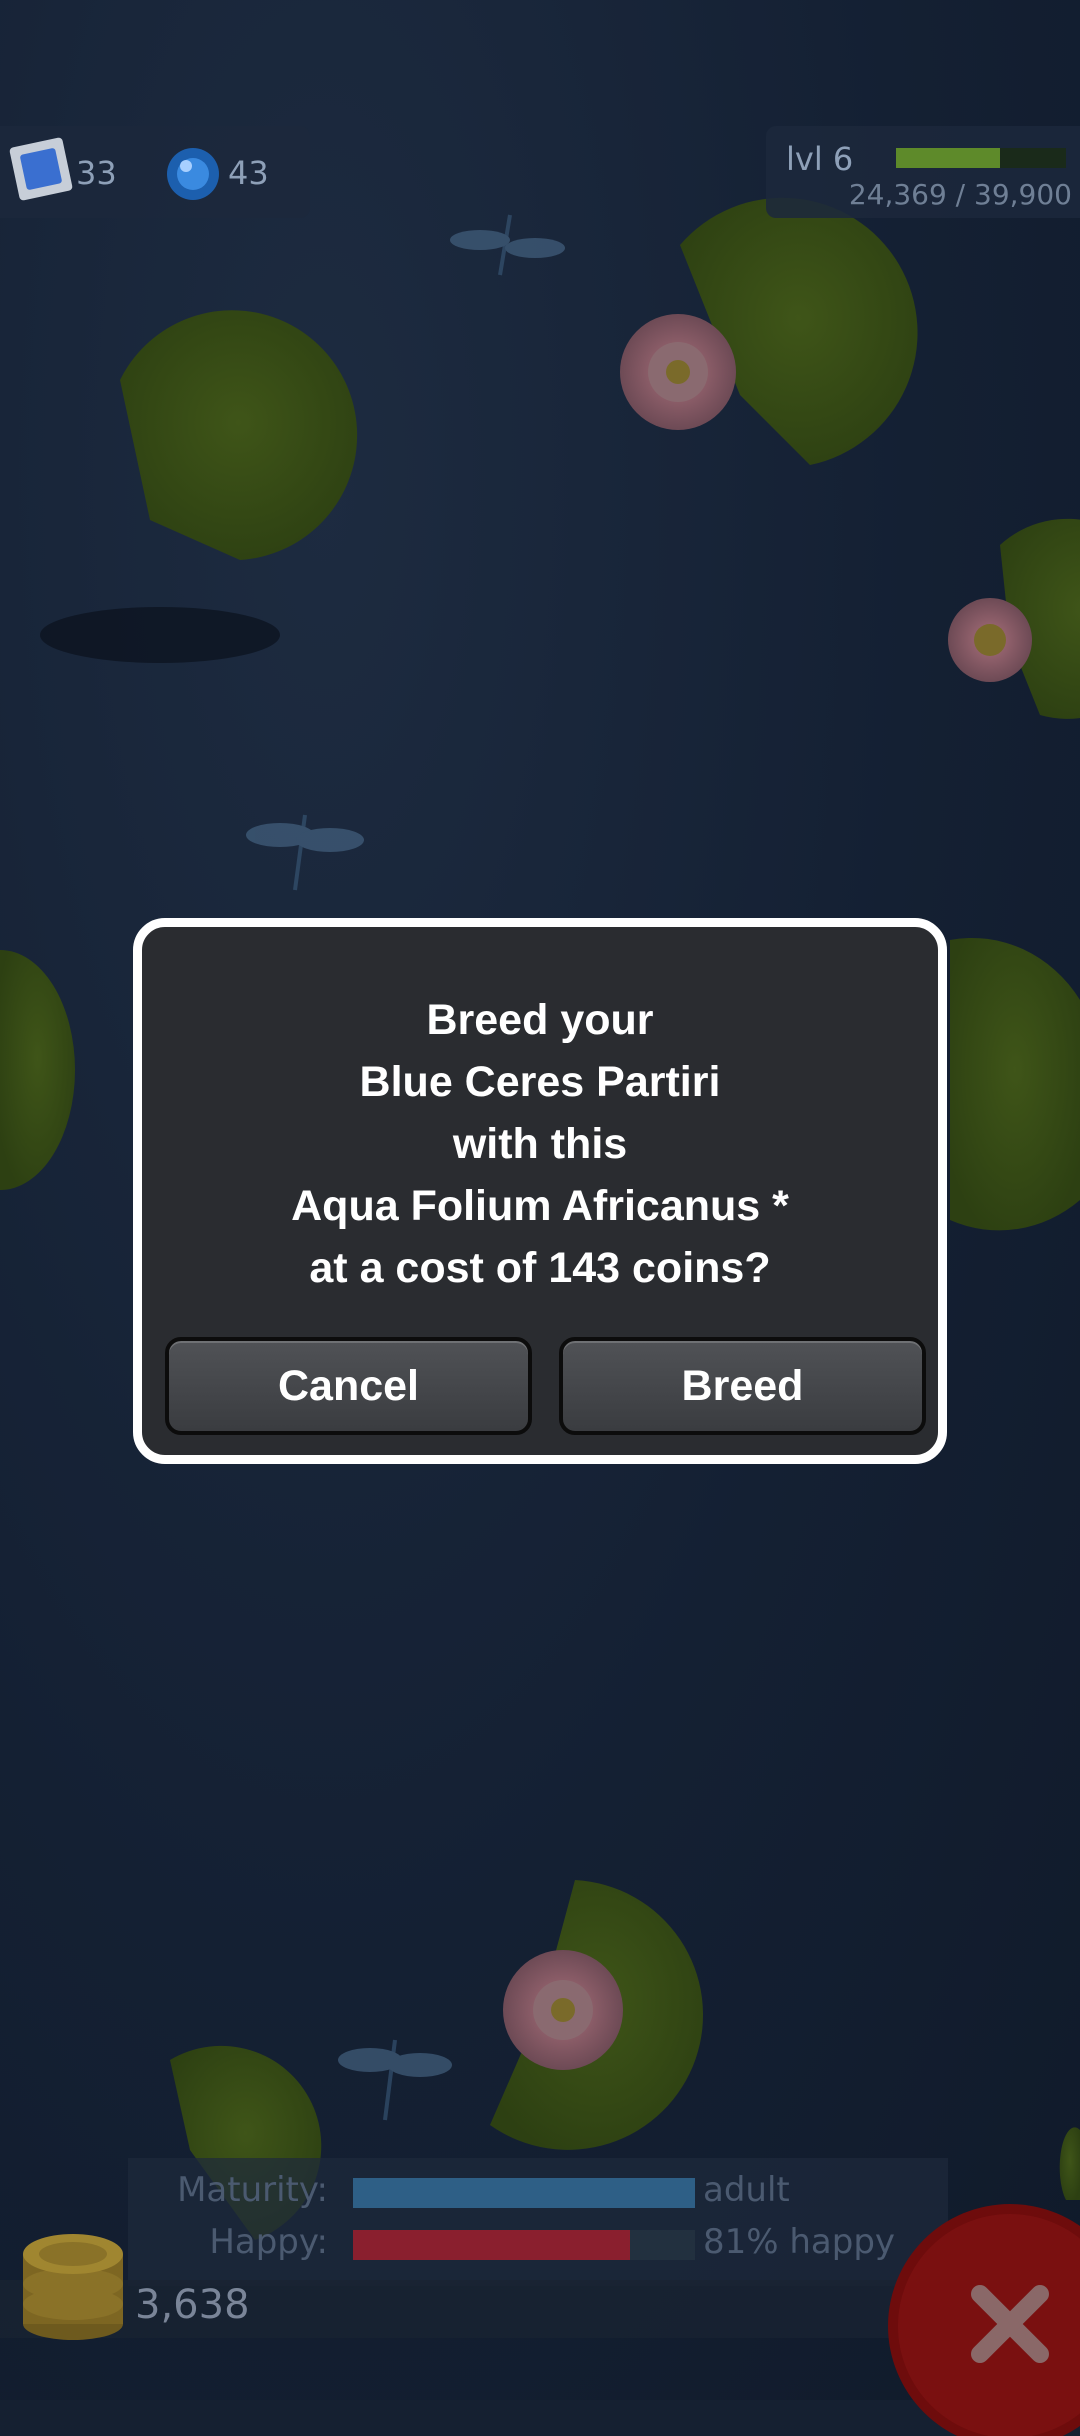 This screenshot has height=2436, width=1080. I want to click on xp-bar, so click(981, 158).